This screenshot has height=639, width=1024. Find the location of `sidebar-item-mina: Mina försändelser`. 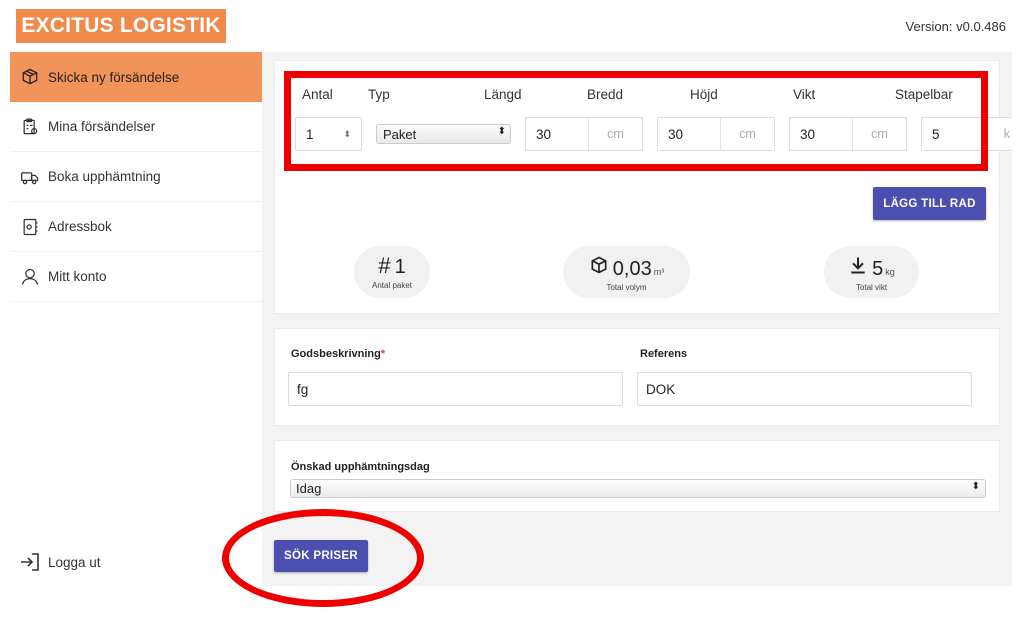

sidebar-item-mina: Mina försändelser is located at coordinates (136, 127).